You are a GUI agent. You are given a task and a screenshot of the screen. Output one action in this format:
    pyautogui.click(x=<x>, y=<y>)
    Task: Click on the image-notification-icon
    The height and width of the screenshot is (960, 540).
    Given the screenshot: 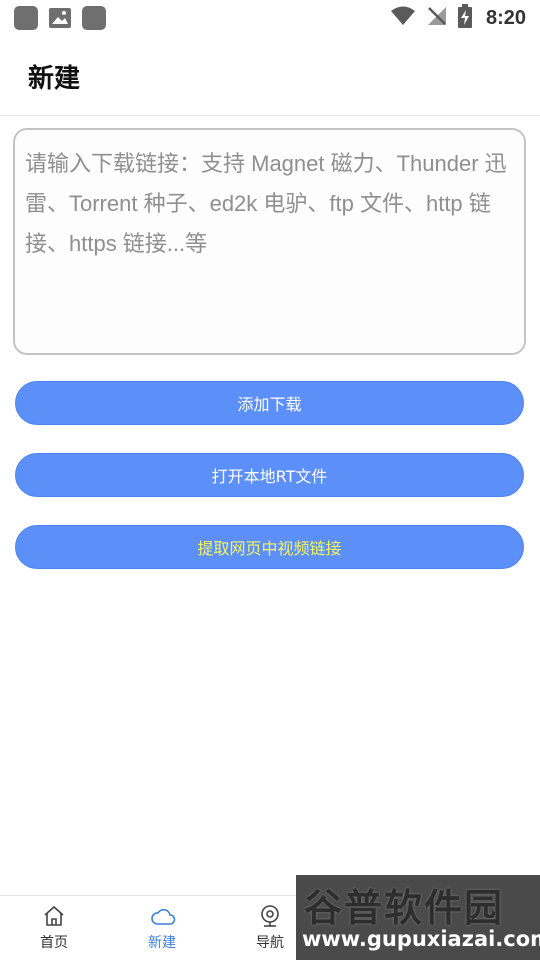 What is the action you would take?
    pyautogui.click(x=60, y=18)
    